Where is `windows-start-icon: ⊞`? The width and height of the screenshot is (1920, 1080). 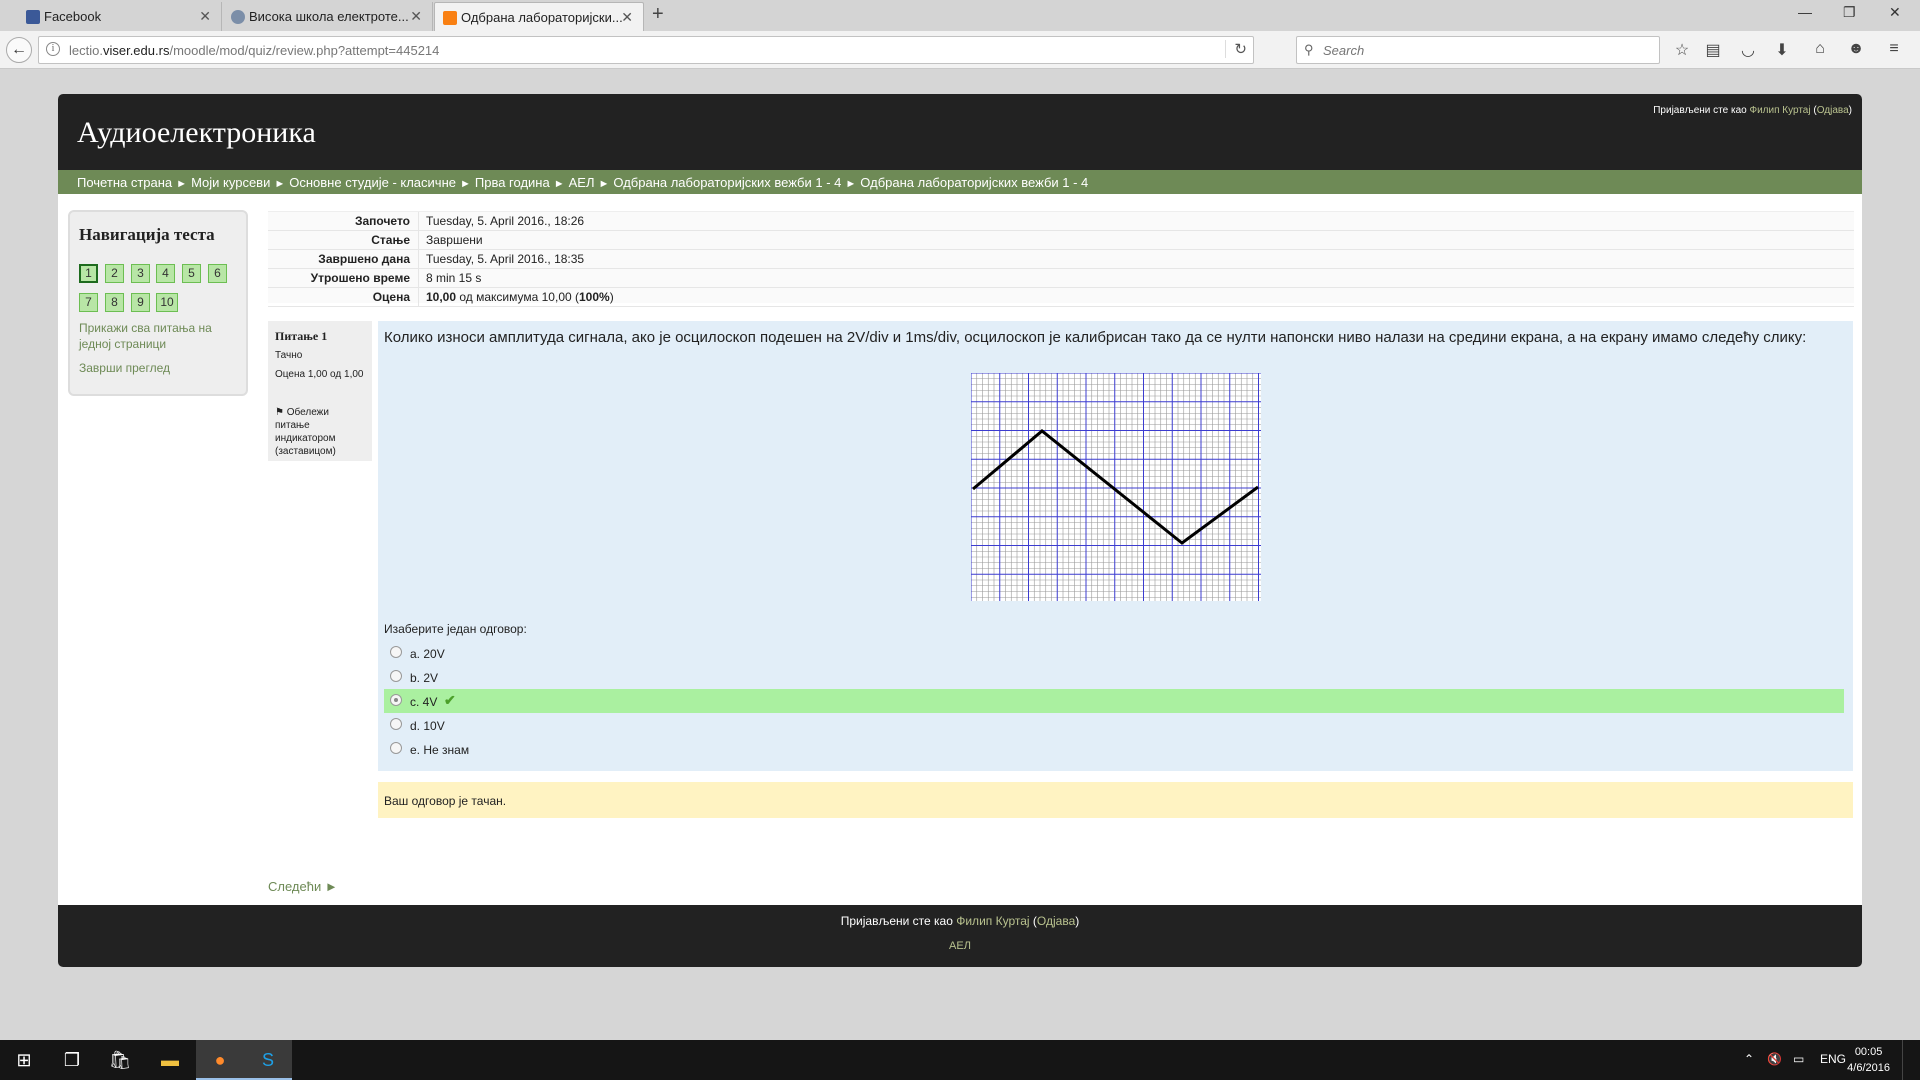 windows-start-icon: ⊞ is located at coordinates (24, 1060).